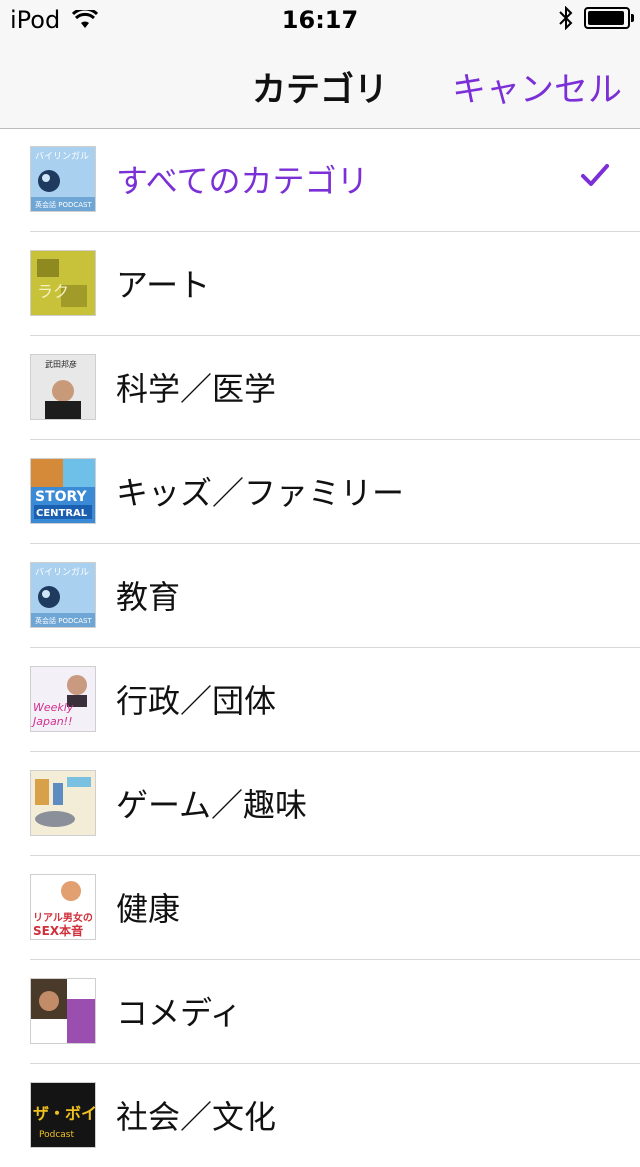  Describe the element at coordinates (62, 513) in the screenshot. I see `svg-text: CENTRAL` at that location.